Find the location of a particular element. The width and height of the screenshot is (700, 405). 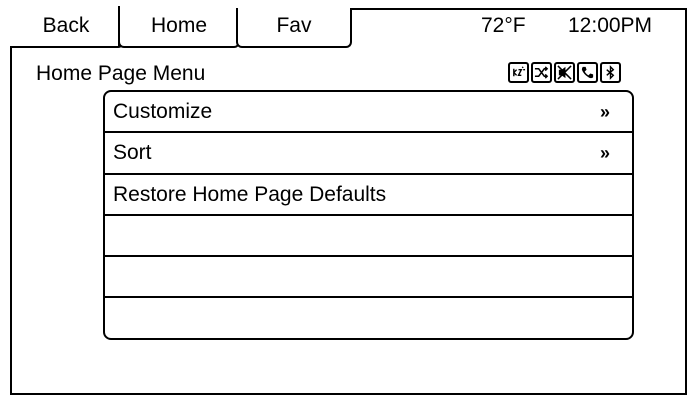

fav-button: Fav is located at coordinates (294, 28).